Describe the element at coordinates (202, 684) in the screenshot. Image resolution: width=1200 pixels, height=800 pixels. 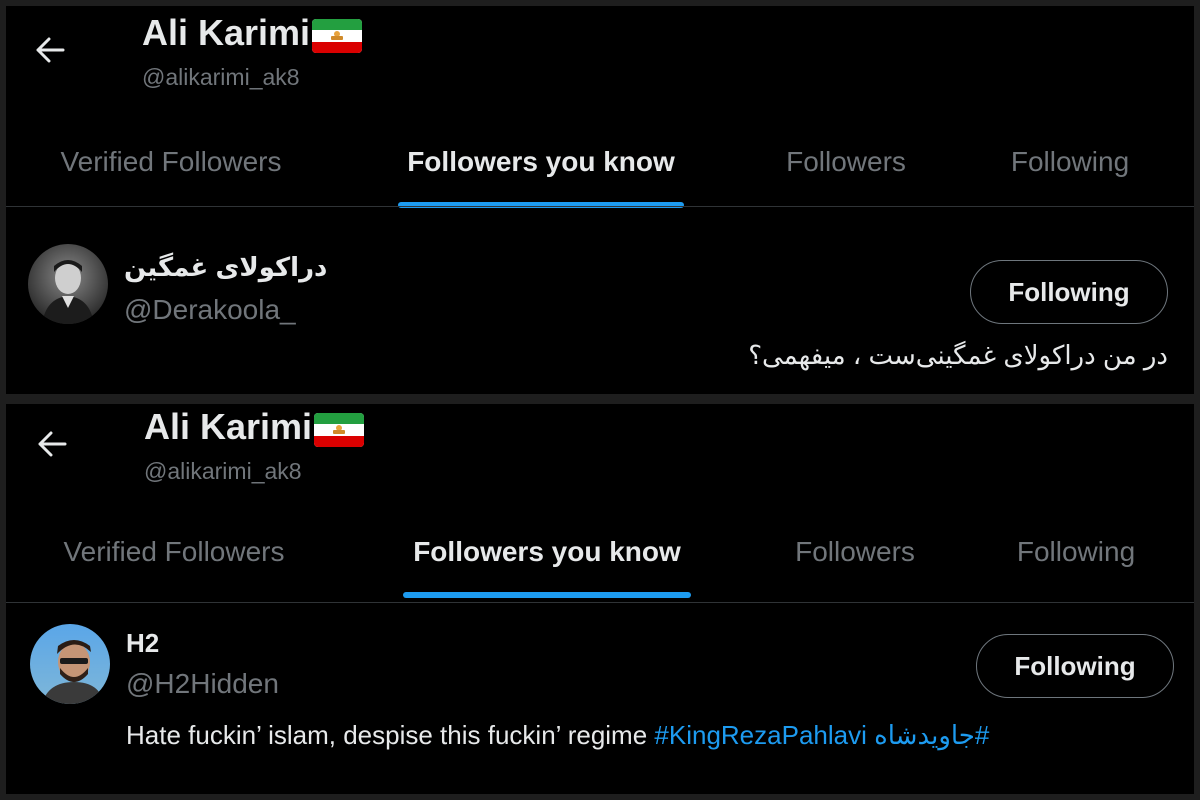
I see `user-handle: @H2Hidden` at that location.